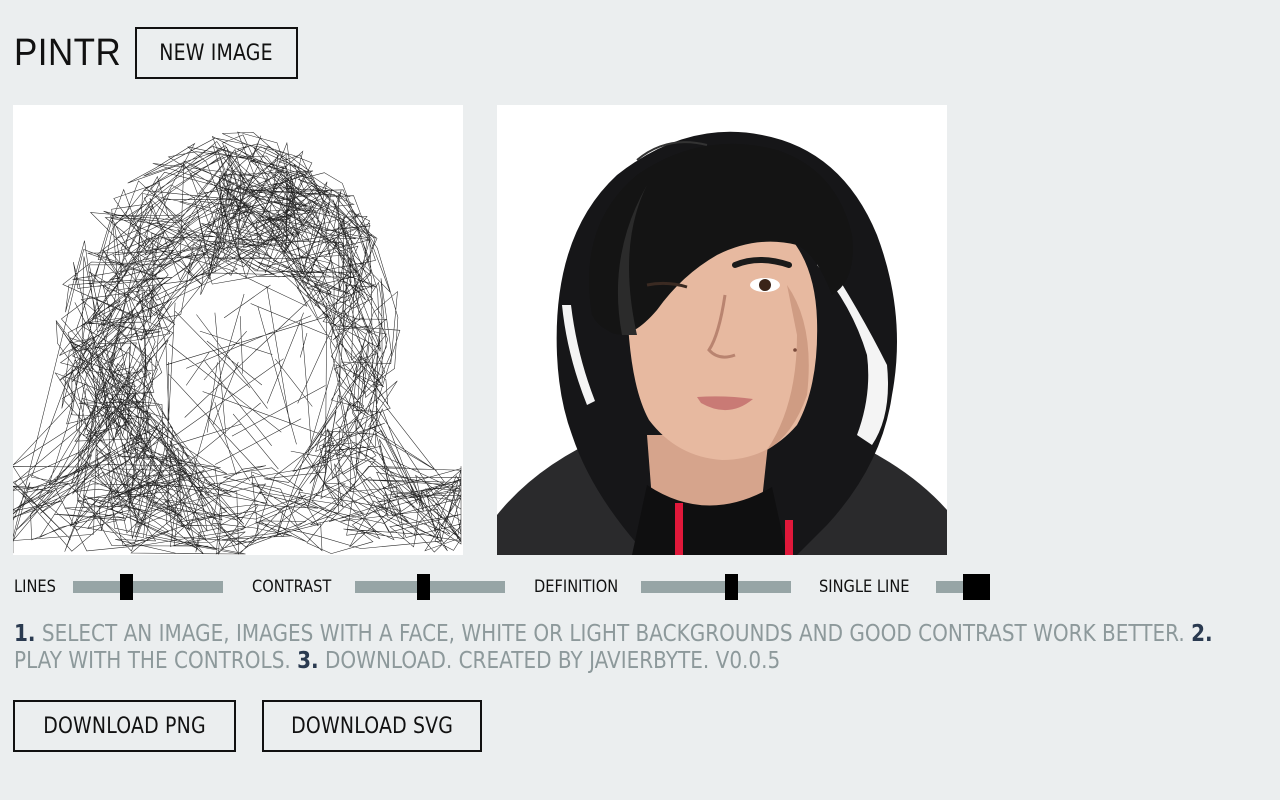  I want to click on single-line-toggle, so click(963, 587).